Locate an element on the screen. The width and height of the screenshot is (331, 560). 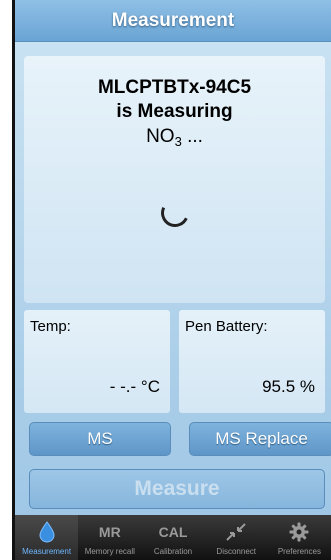
mr-icon: MR is located at coordinates (109, 532).